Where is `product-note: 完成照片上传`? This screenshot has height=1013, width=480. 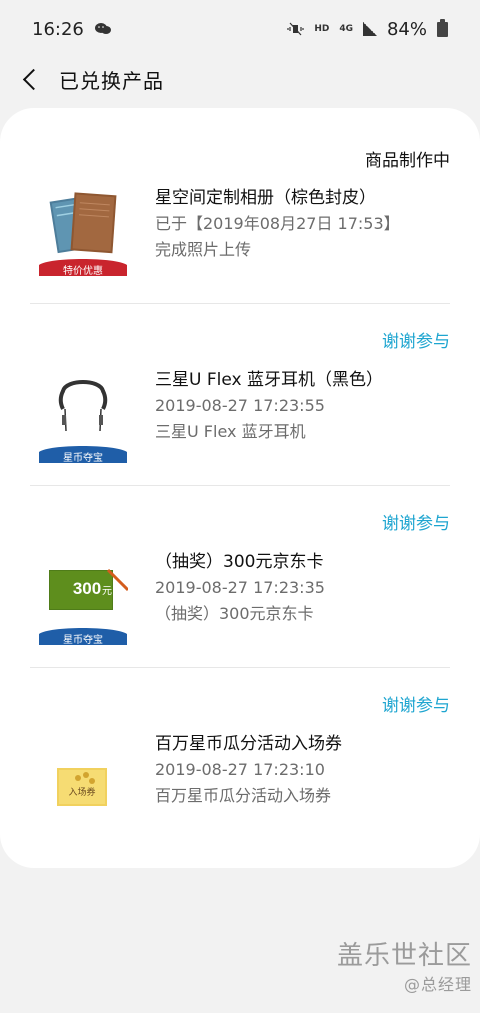
product-note: 完成照片上传 is located at coordinates (203, 249).